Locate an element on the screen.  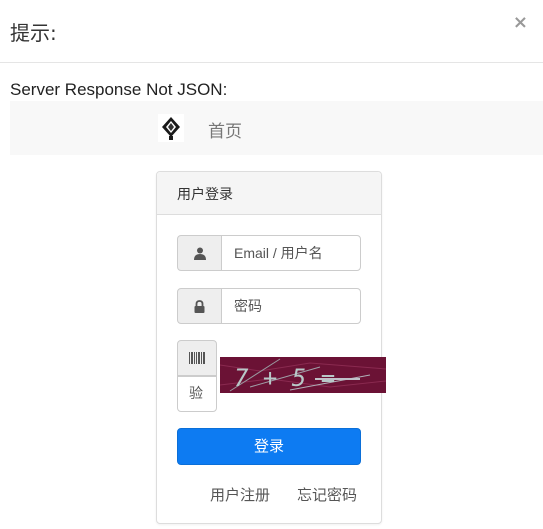
captcha-text: 7 + 5 = is located at coordinates (284, 378).